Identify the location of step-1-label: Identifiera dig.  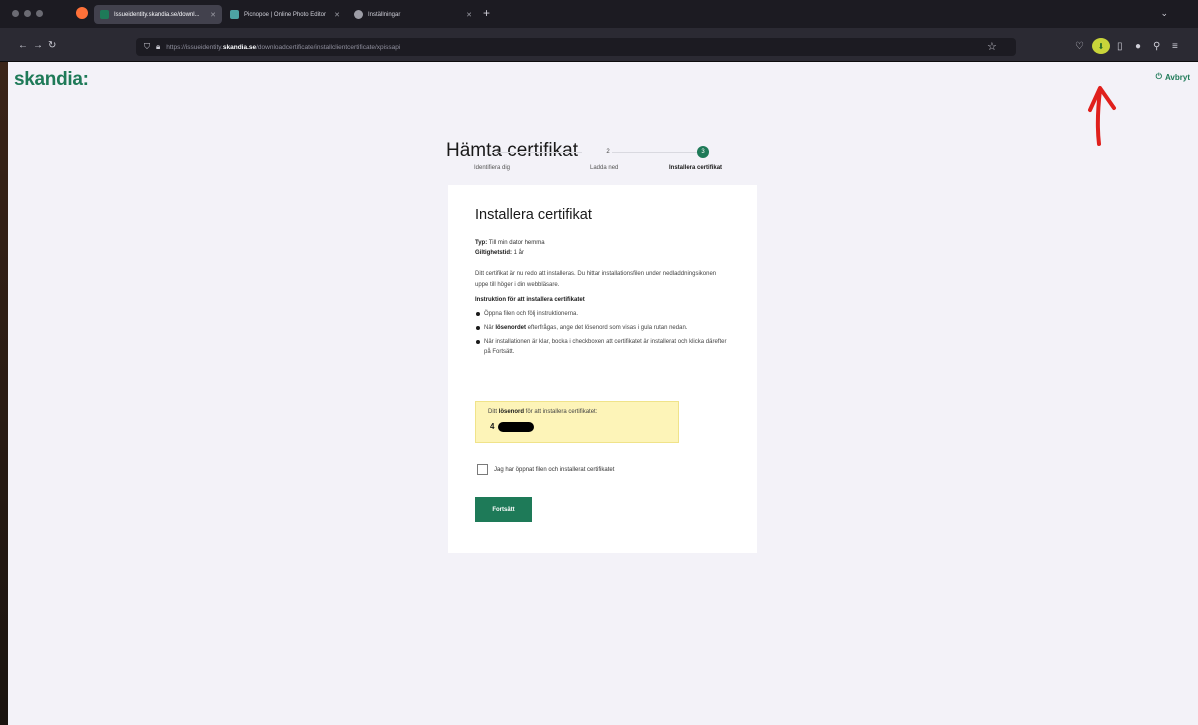
(492, 168).